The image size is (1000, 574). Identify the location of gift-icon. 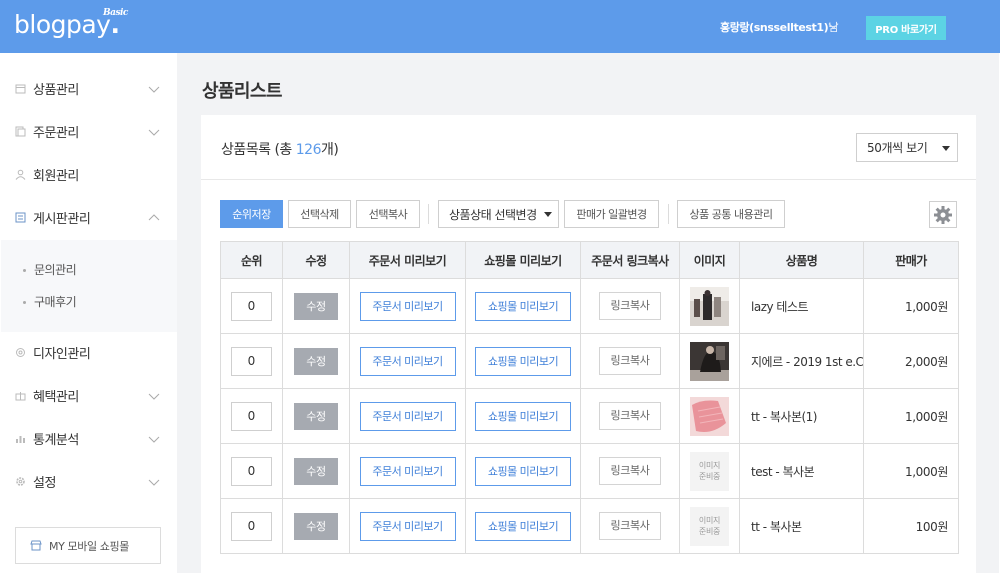
(20, 396).